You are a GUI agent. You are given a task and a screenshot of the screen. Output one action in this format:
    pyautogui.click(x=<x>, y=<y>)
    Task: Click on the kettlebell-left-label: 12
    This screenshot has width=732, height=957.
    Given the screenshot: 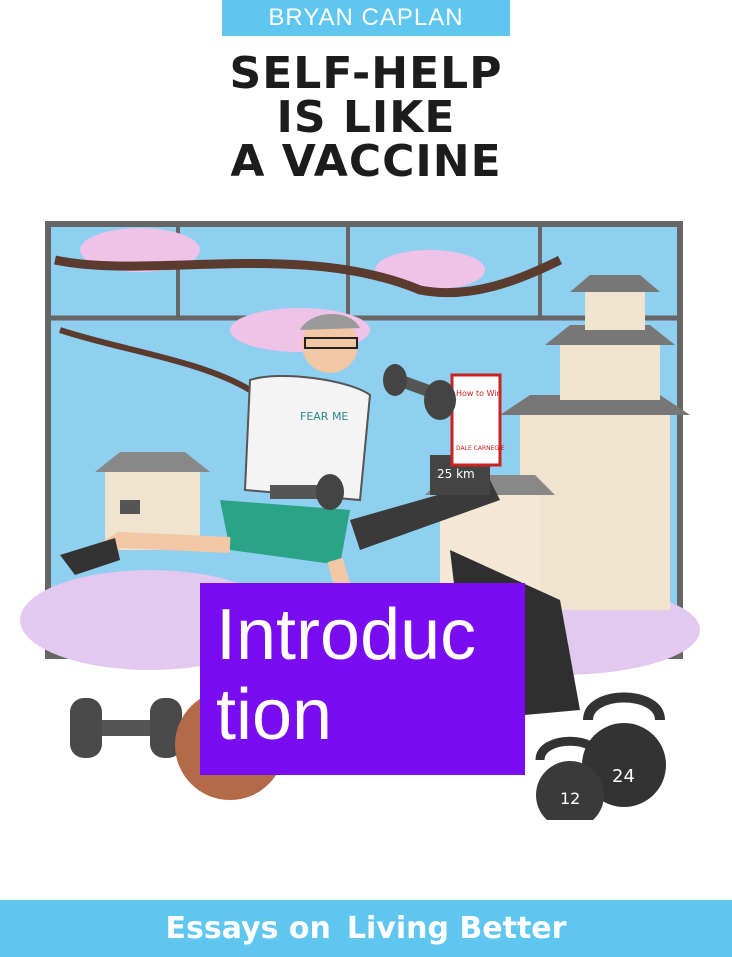 What is the action you would take?
    pyautogui.click(x=570, y=798)
    